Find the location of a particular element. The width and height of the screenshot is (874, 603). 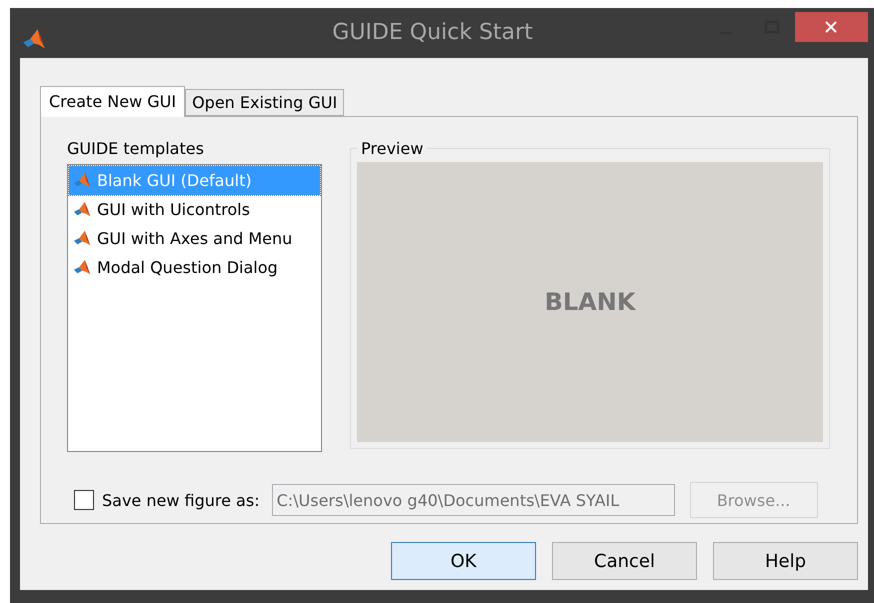

template-item: GUI with Axes and Menu is located at coordinates (194, 238).